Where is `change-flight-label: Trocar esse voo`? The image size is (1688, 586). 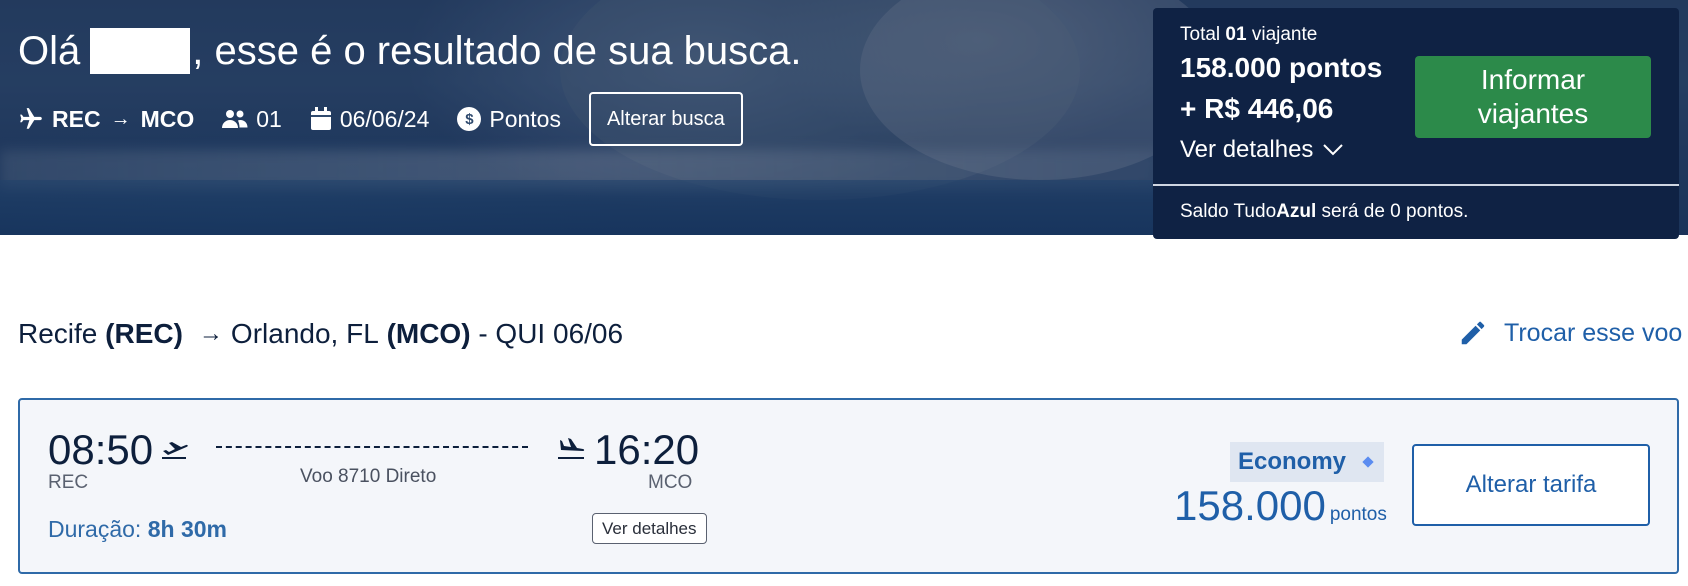
change-flight-label: Trocar esse voo is located at coordinates (1593, 332).